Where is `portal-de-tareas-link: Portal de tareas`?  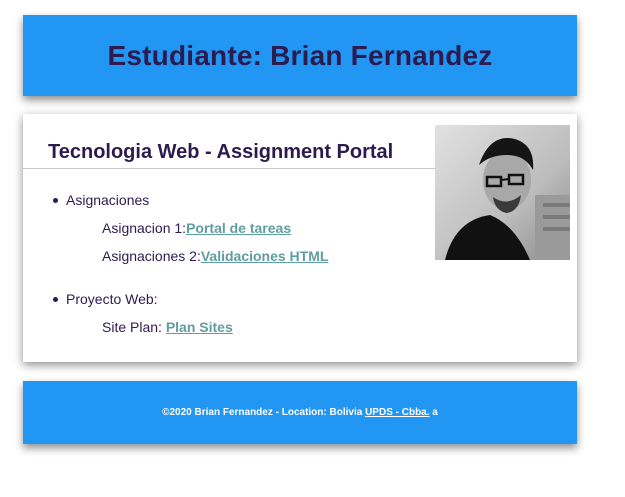
portal-de-tareas-link: Portal de tareas is located at coordinates (238, 228).